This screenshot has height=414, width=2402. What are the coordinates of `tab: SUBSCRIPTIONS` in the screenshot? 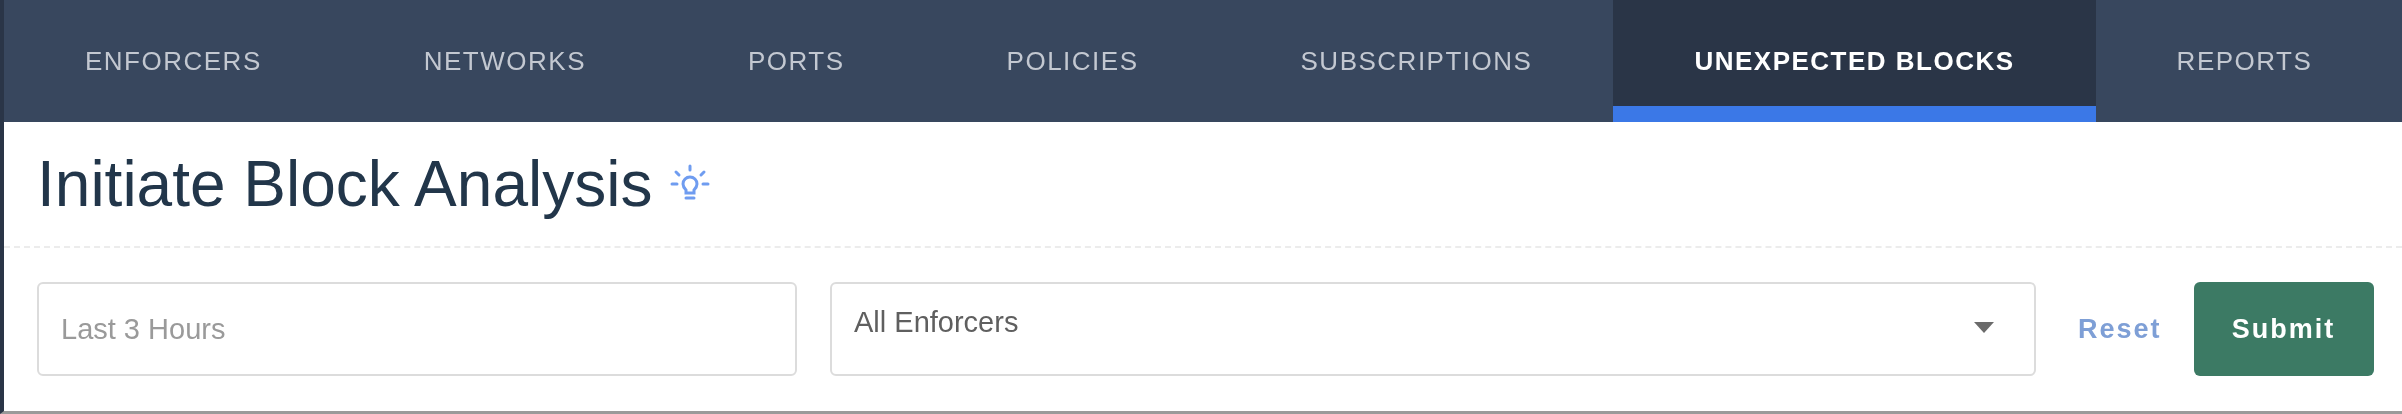 It's located at (1416, 61).